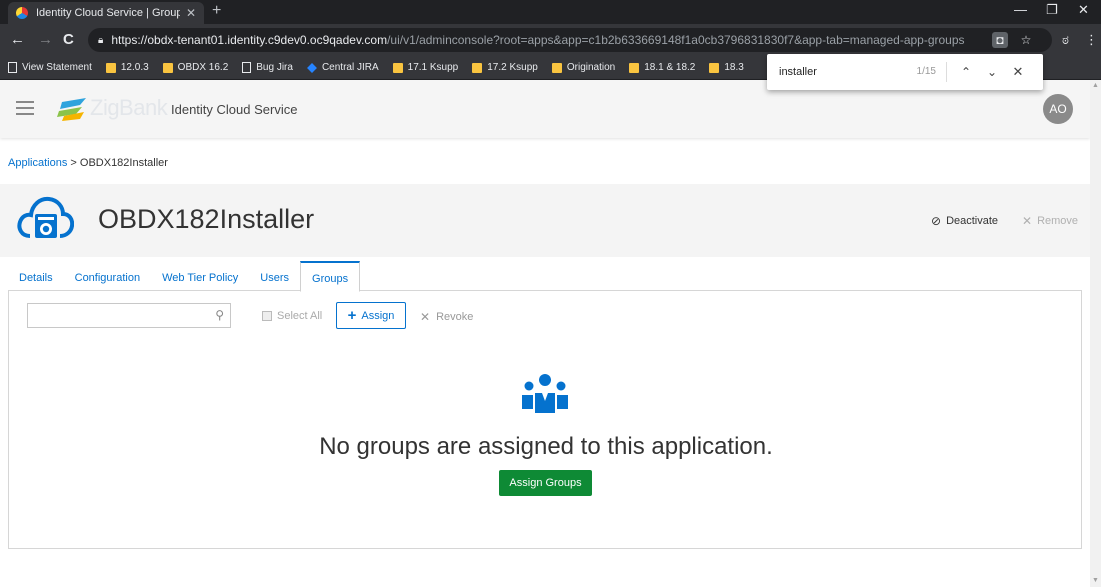 The height and width of the screenshot is (587, 1101). What do you see at coordinates (37, 163) in the screenshot?
I see `breadcrumb-applications-link: Applications` at bounding box center [37, 163].